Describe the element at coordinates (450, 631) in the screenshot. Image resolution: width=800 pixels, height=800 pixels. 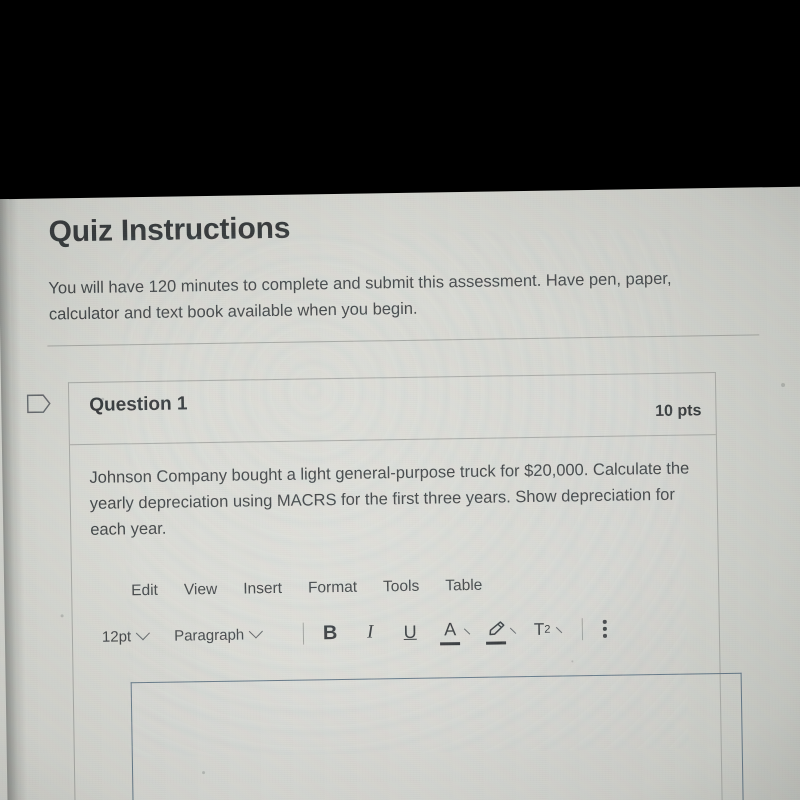
I see `text-color-button: A` at that location.